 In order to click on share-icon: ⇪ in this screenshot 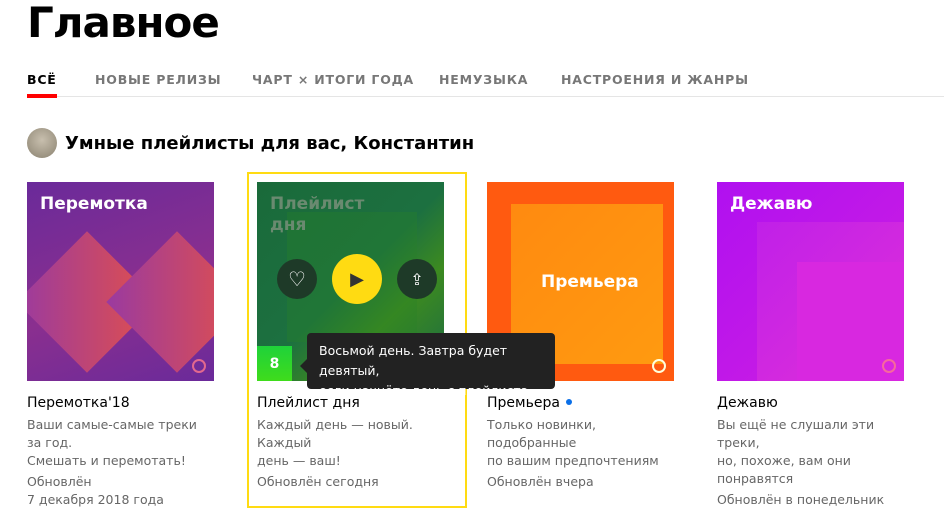, I will do `click(417, 279)`.